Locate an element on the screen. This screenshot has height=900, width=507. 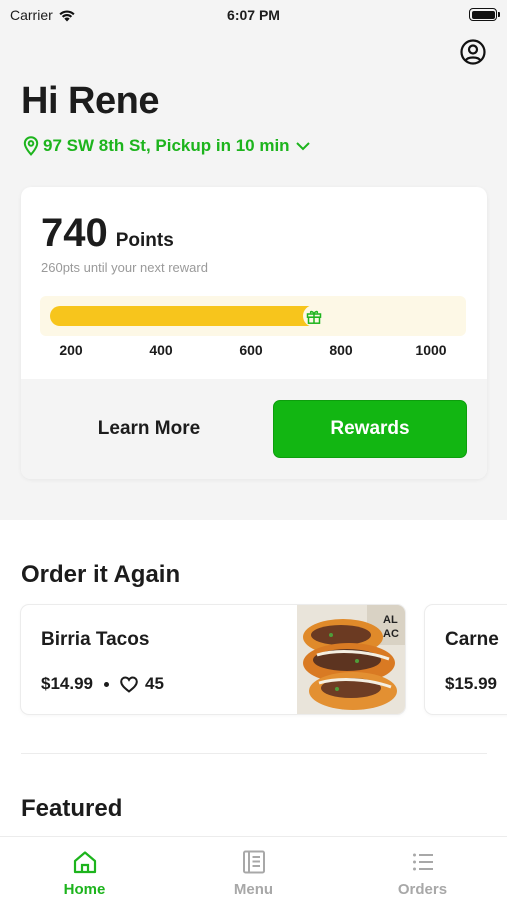
list-icon is located at coordinates (422, 862).